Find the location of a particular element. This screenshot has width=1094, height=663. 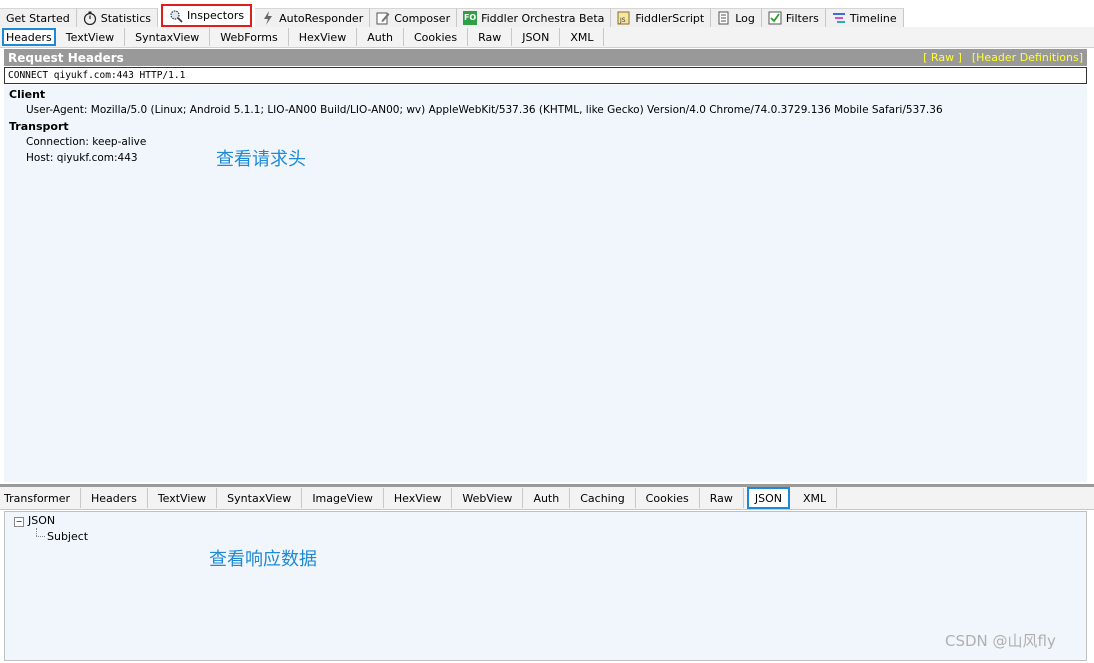

log-icon is located at coordinates (724, 18).